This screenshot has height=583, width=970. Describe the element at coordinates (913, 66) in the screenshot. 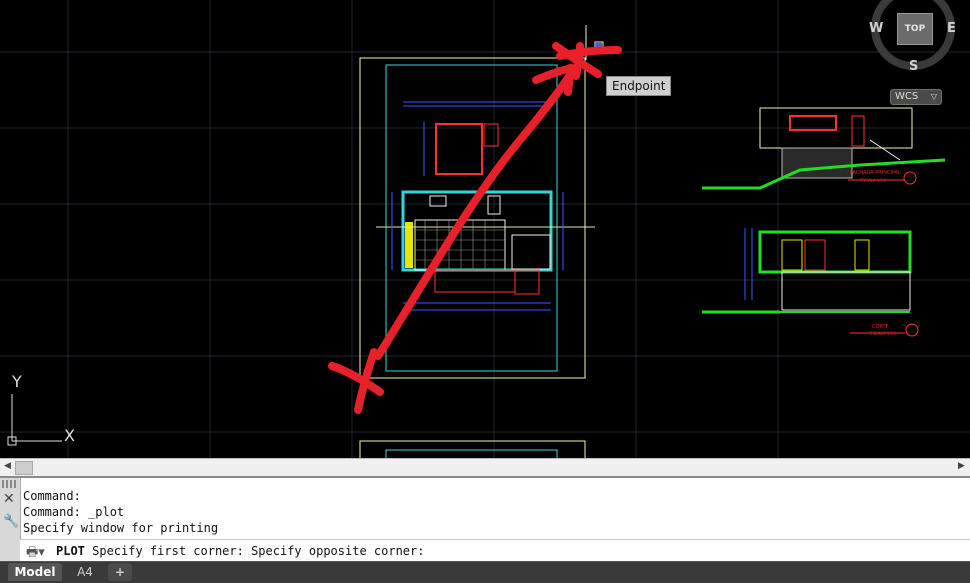

I see `compass-south: S` at that location.